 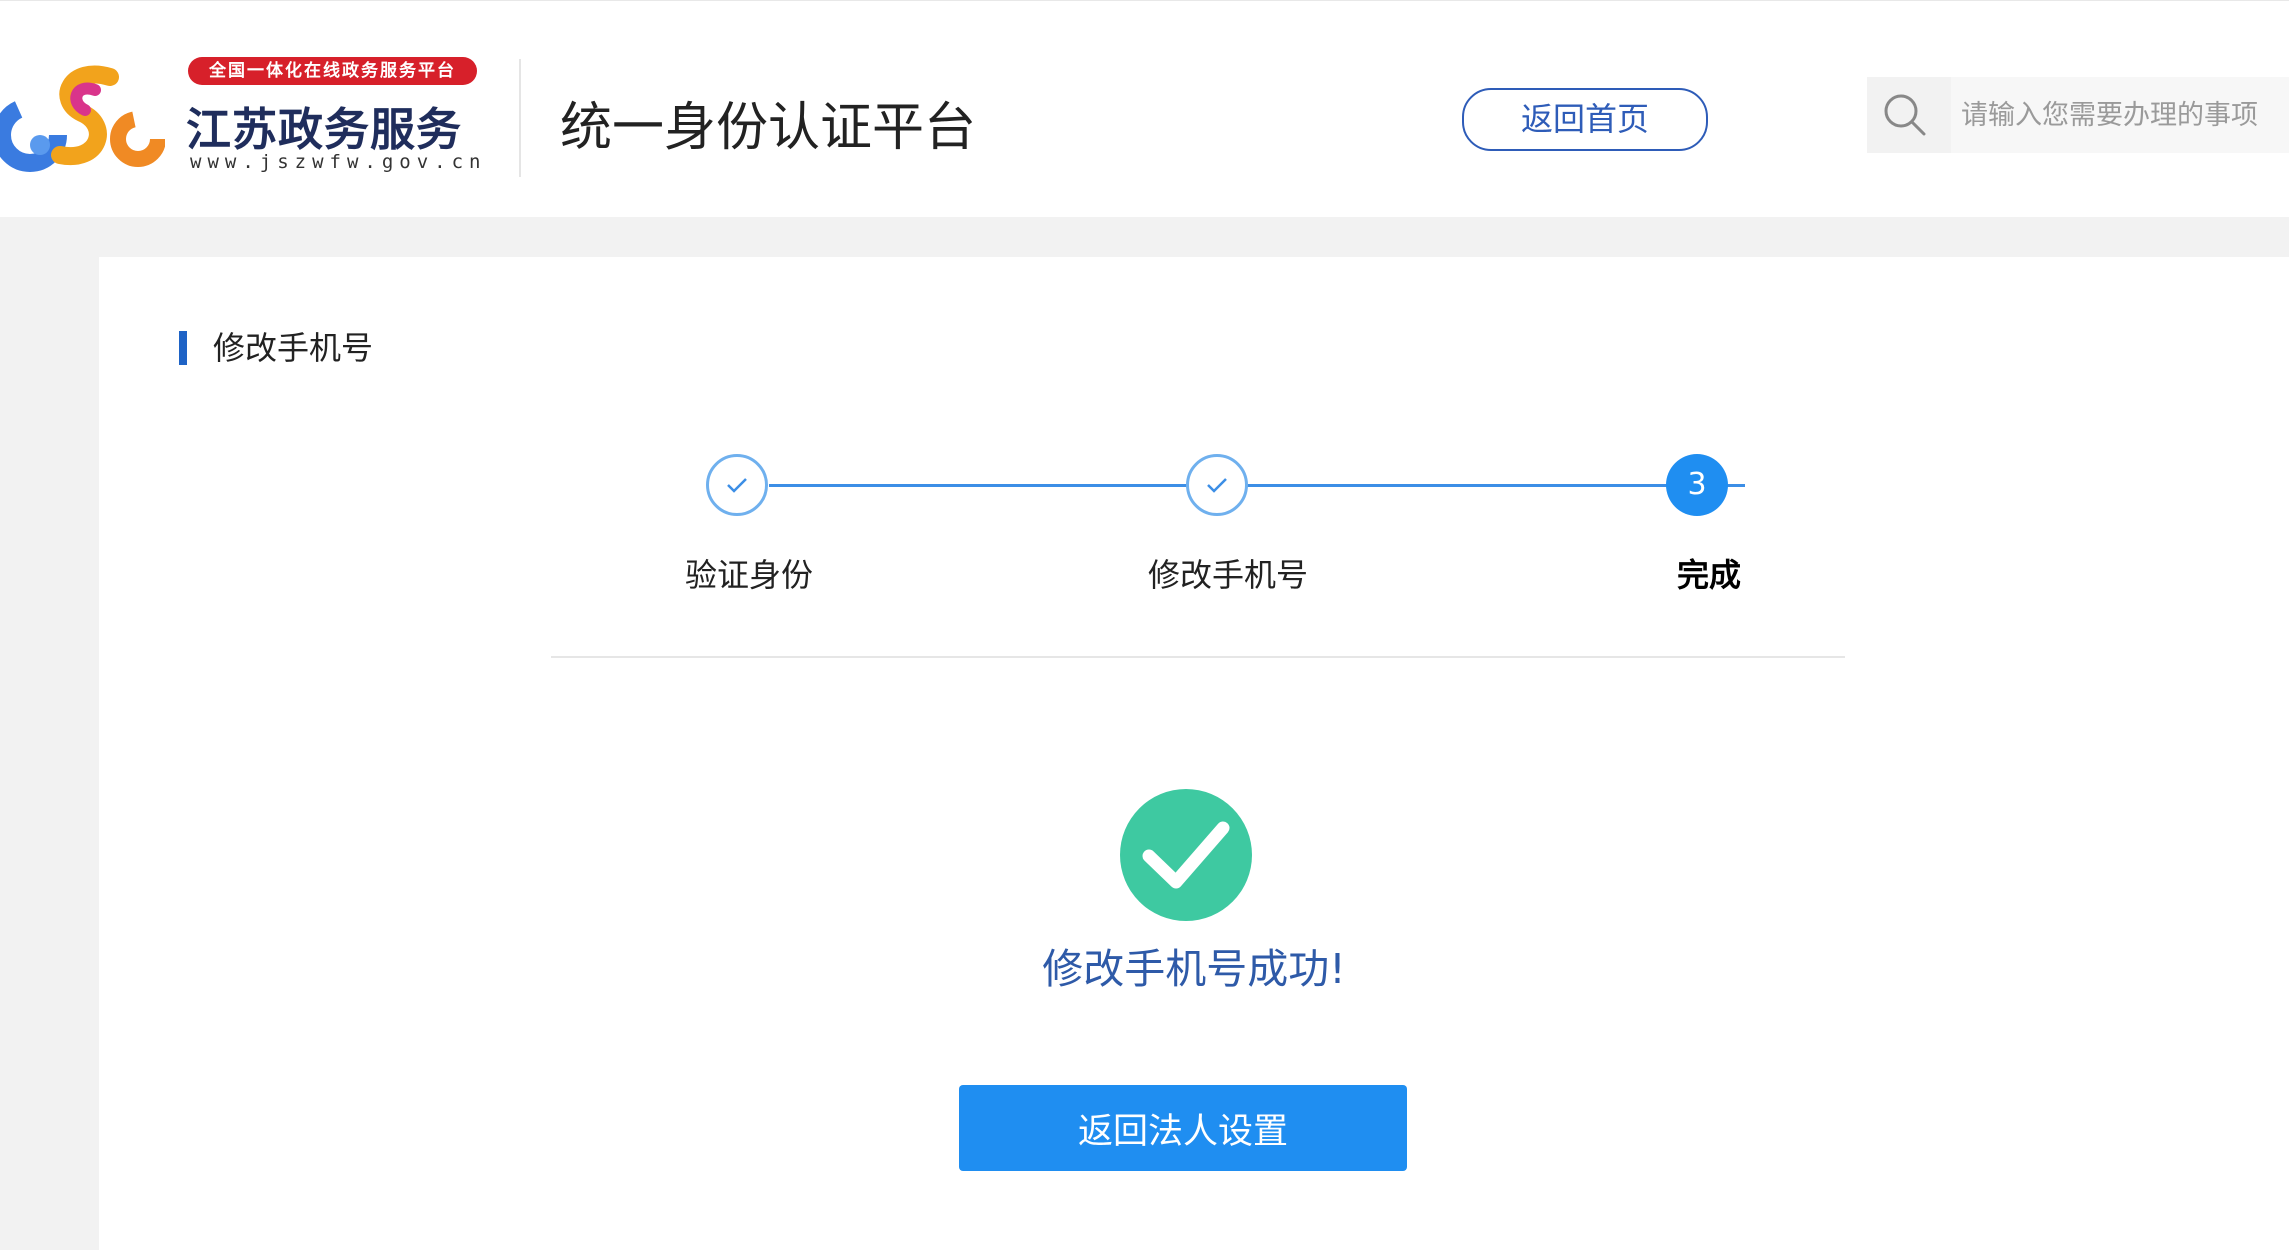 I want to click on search-input, so click(x=2120, y=115).